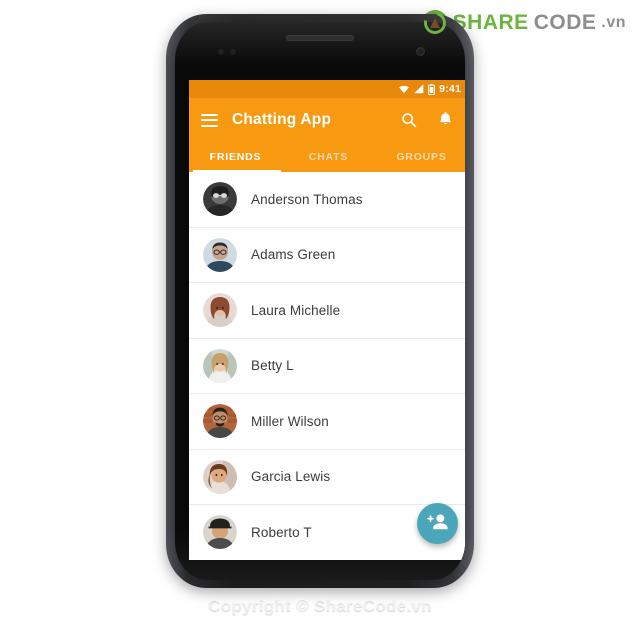 Image resolution: width=640 pixels, height=640 pixels. I want to click on search-icon, so click(409, 120).